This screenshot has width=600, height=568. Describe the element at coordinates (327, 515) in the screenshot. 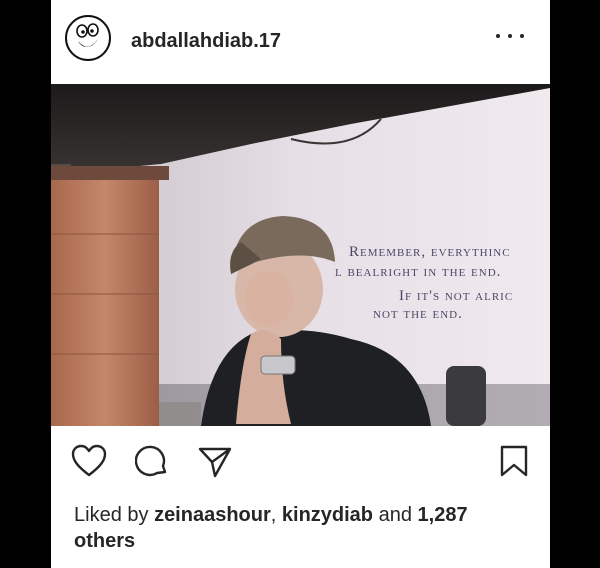

I see `liker-kinzydiab: kinzydiab` at that location.